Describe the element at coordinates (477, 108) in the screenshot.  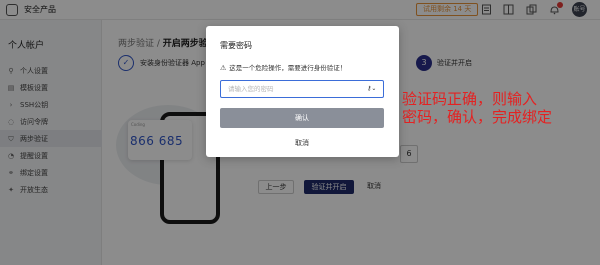
I see `annotation-text: 验证码正确，则输入 密码，确认，完成绑定` at that location.